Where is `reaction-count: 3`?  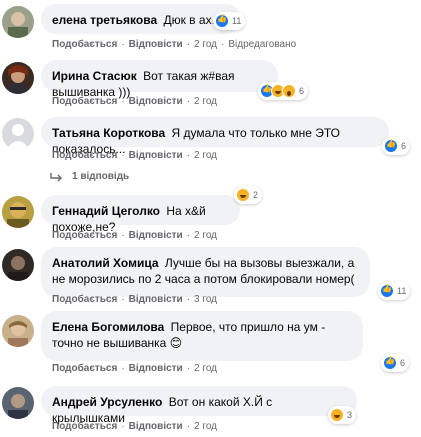 reaction-count: 3 is located at coordinates (350, 415).